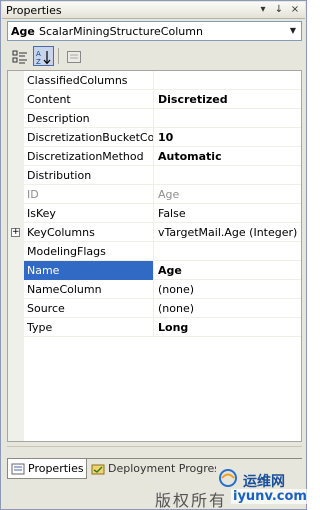 The height and width of the screenshot is (510, 320). What do you see at coordinates (89, 289) in the screenshot?
I see `property-name: NameColumn` at bounding box center [89, 289].